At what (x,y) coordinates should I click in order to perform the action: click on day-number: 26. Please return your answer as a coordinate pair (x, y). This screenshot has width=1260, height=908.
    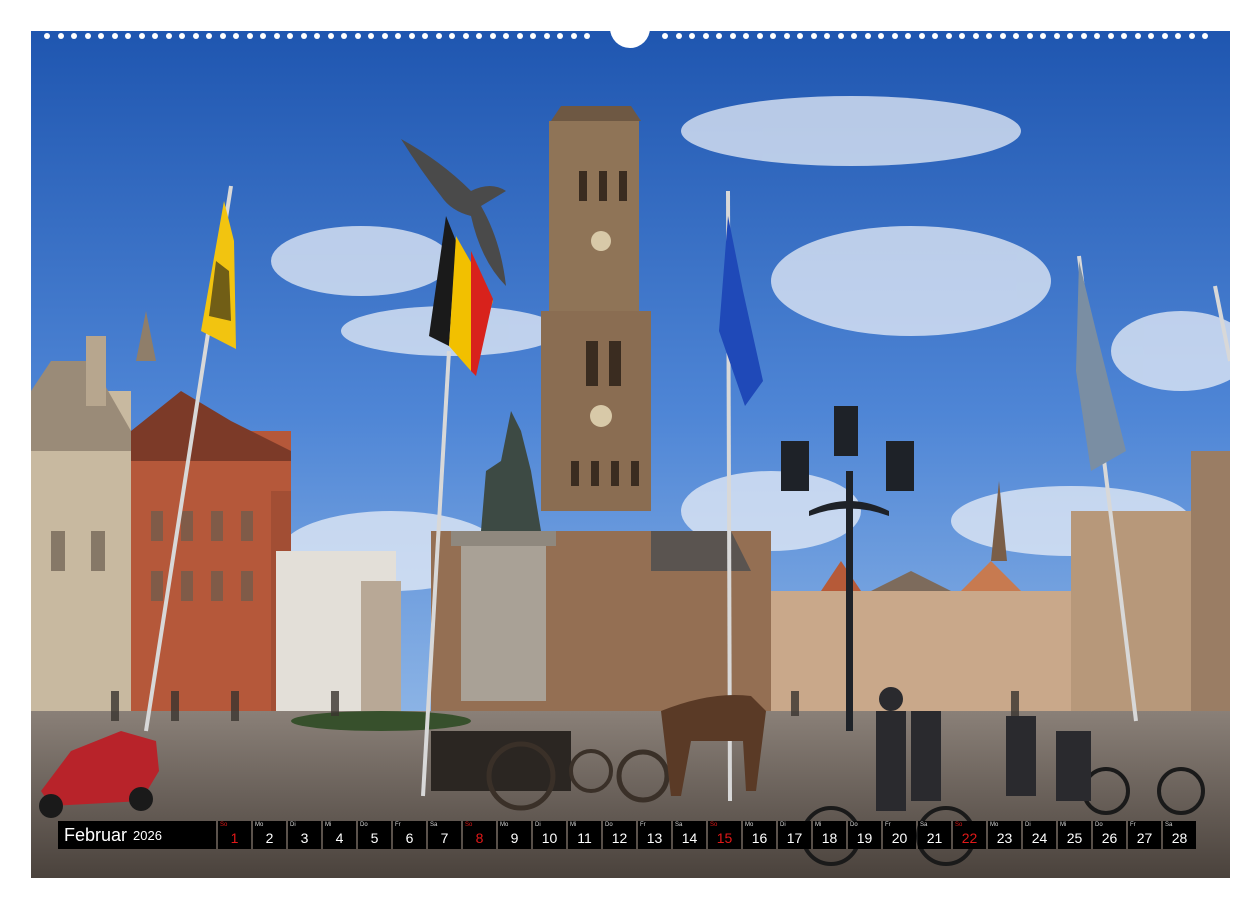
    Looking at the image, I should click on (1109, 838).